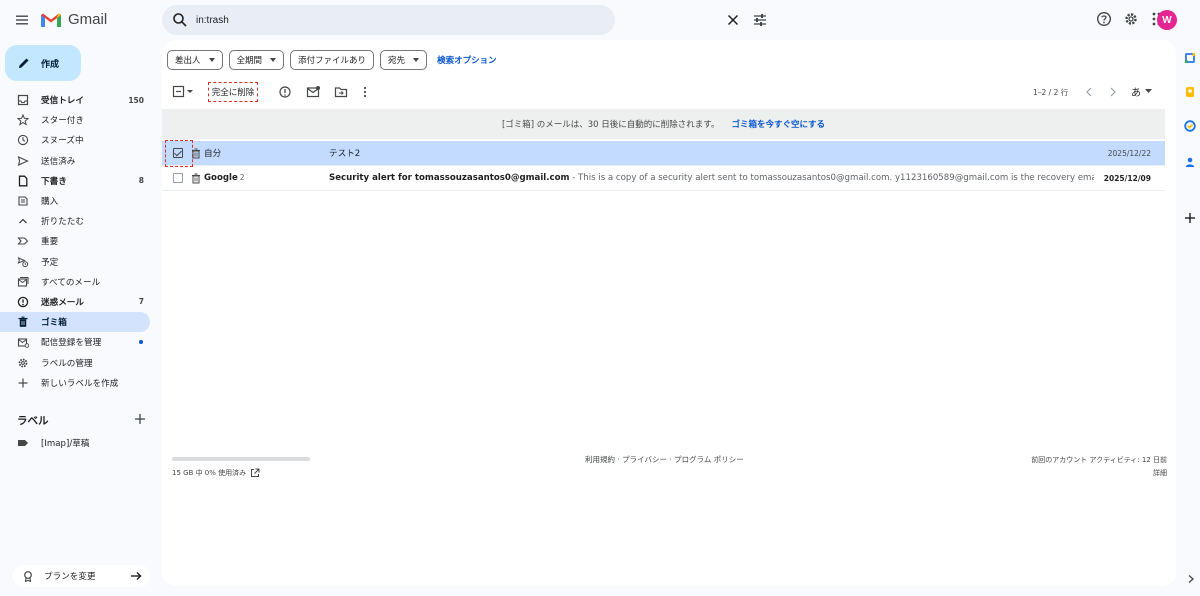  I want to click on sidebar-item-label: 受信トレイ, so click(62, 101).